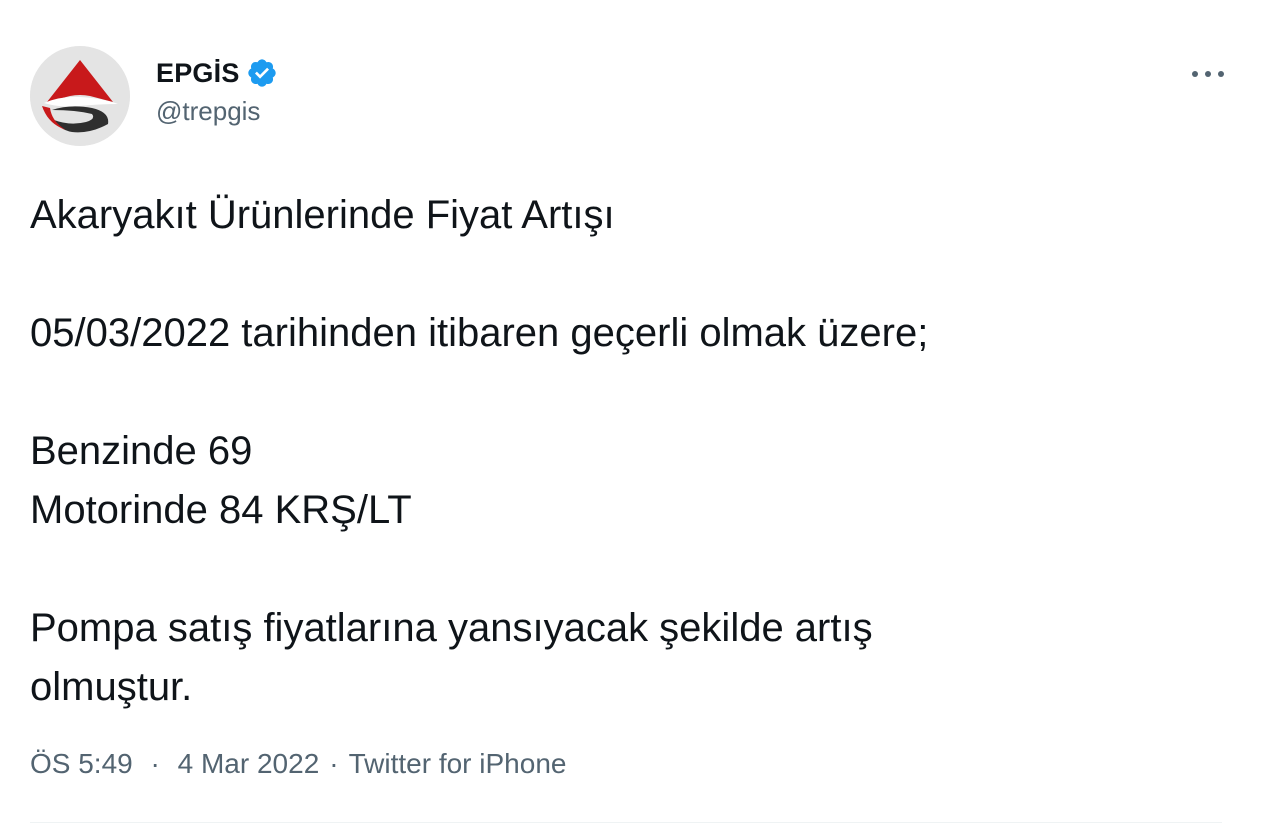 This screenshot has width=1280, height=840. I want to click on epgis-logo-icon, so click(80, 96).